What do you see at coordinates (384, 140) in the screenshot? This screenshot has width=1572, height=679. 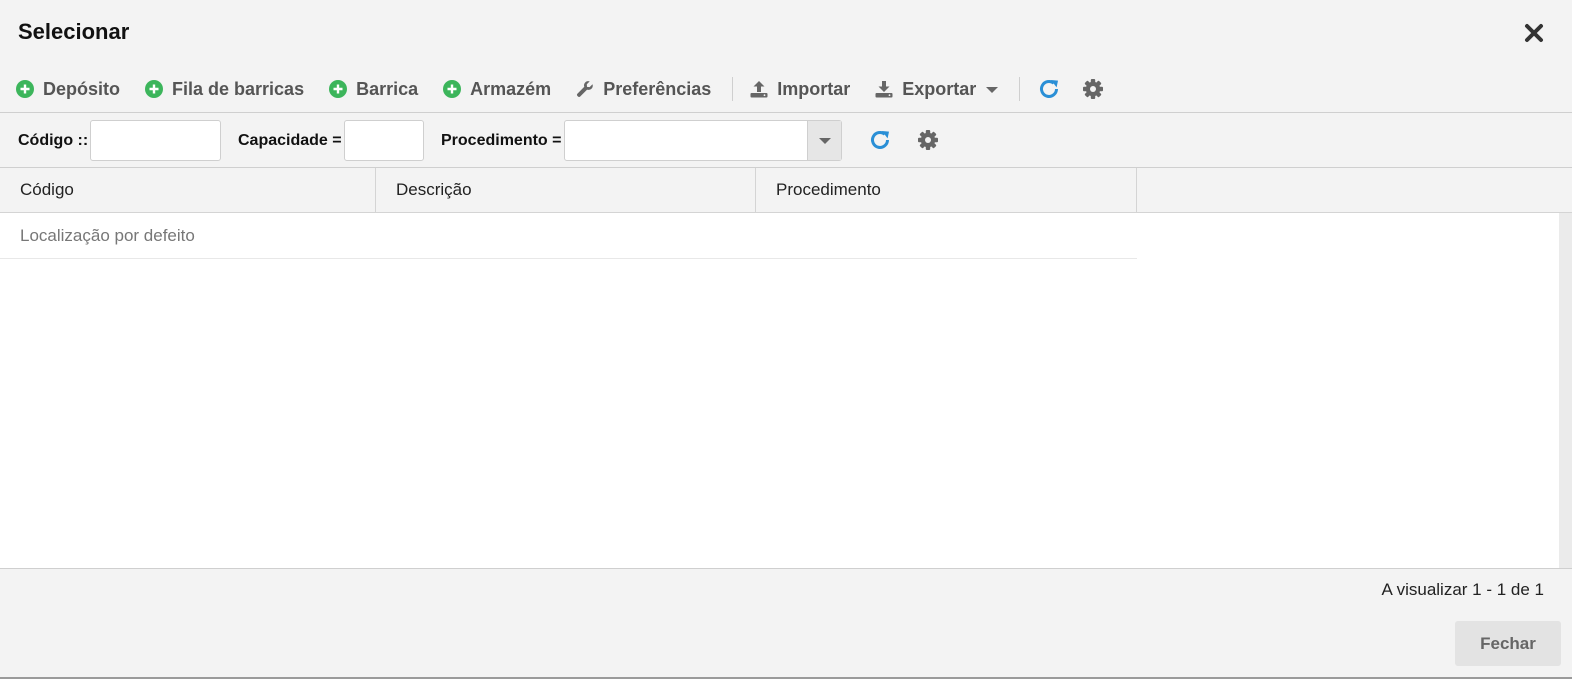 I see `capacity-filter-input` at bounding box center [384, 140].